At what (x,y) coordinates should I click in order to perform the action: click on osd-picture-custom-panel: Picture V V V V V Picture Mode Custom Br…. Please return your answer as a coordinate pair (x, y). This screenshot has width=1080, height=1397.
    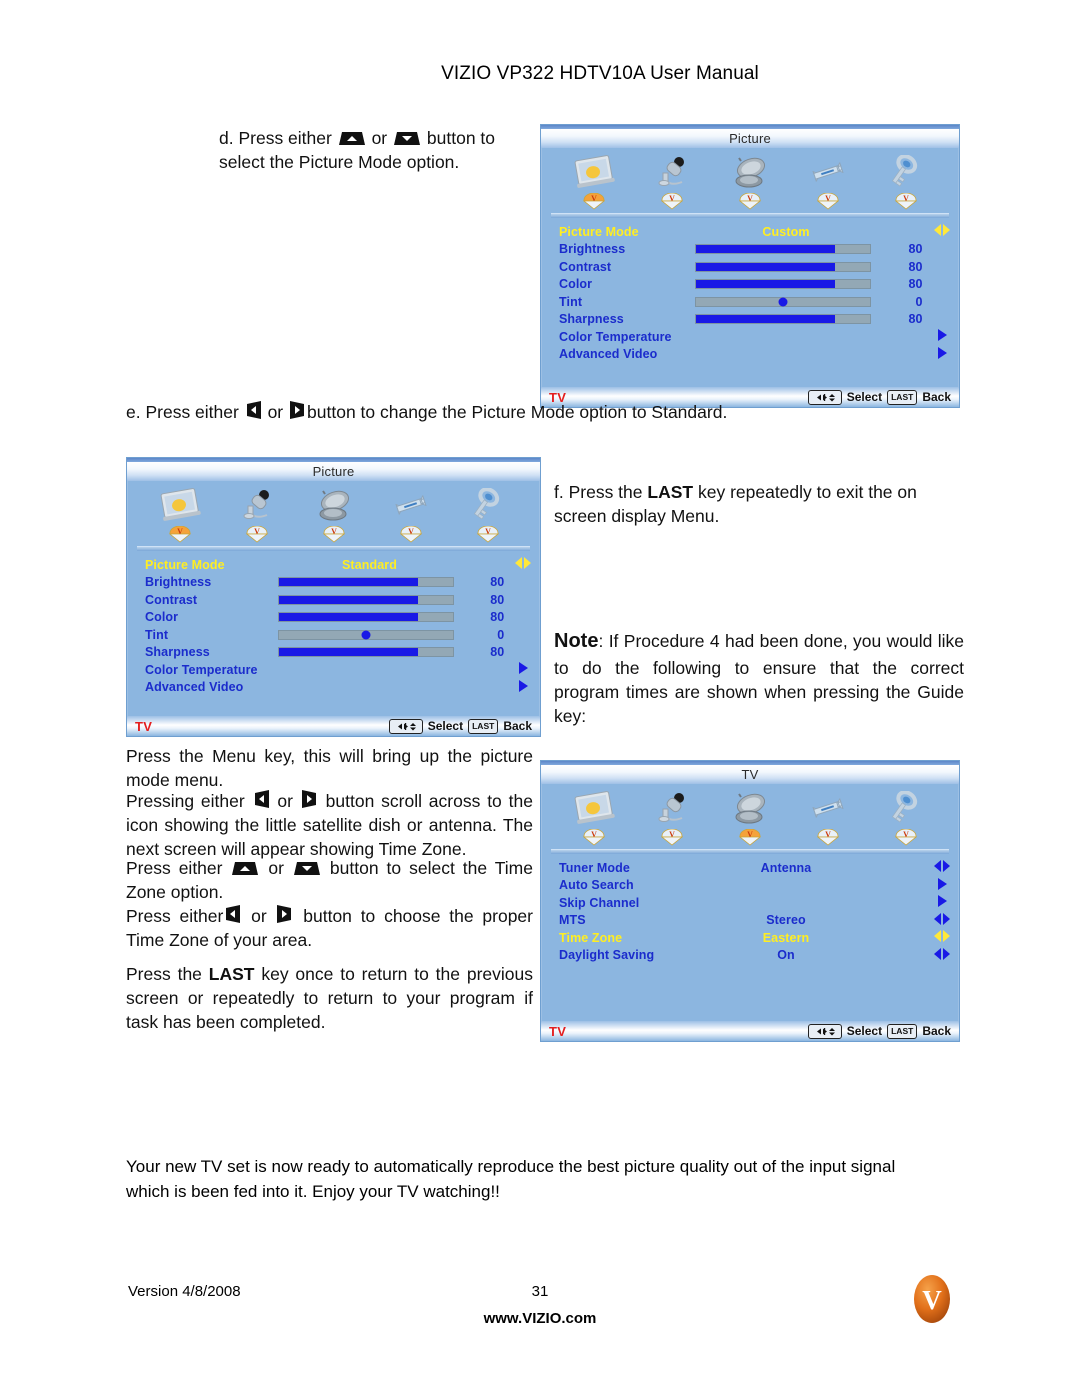
    Looking at the image, I should click on (750, 266).